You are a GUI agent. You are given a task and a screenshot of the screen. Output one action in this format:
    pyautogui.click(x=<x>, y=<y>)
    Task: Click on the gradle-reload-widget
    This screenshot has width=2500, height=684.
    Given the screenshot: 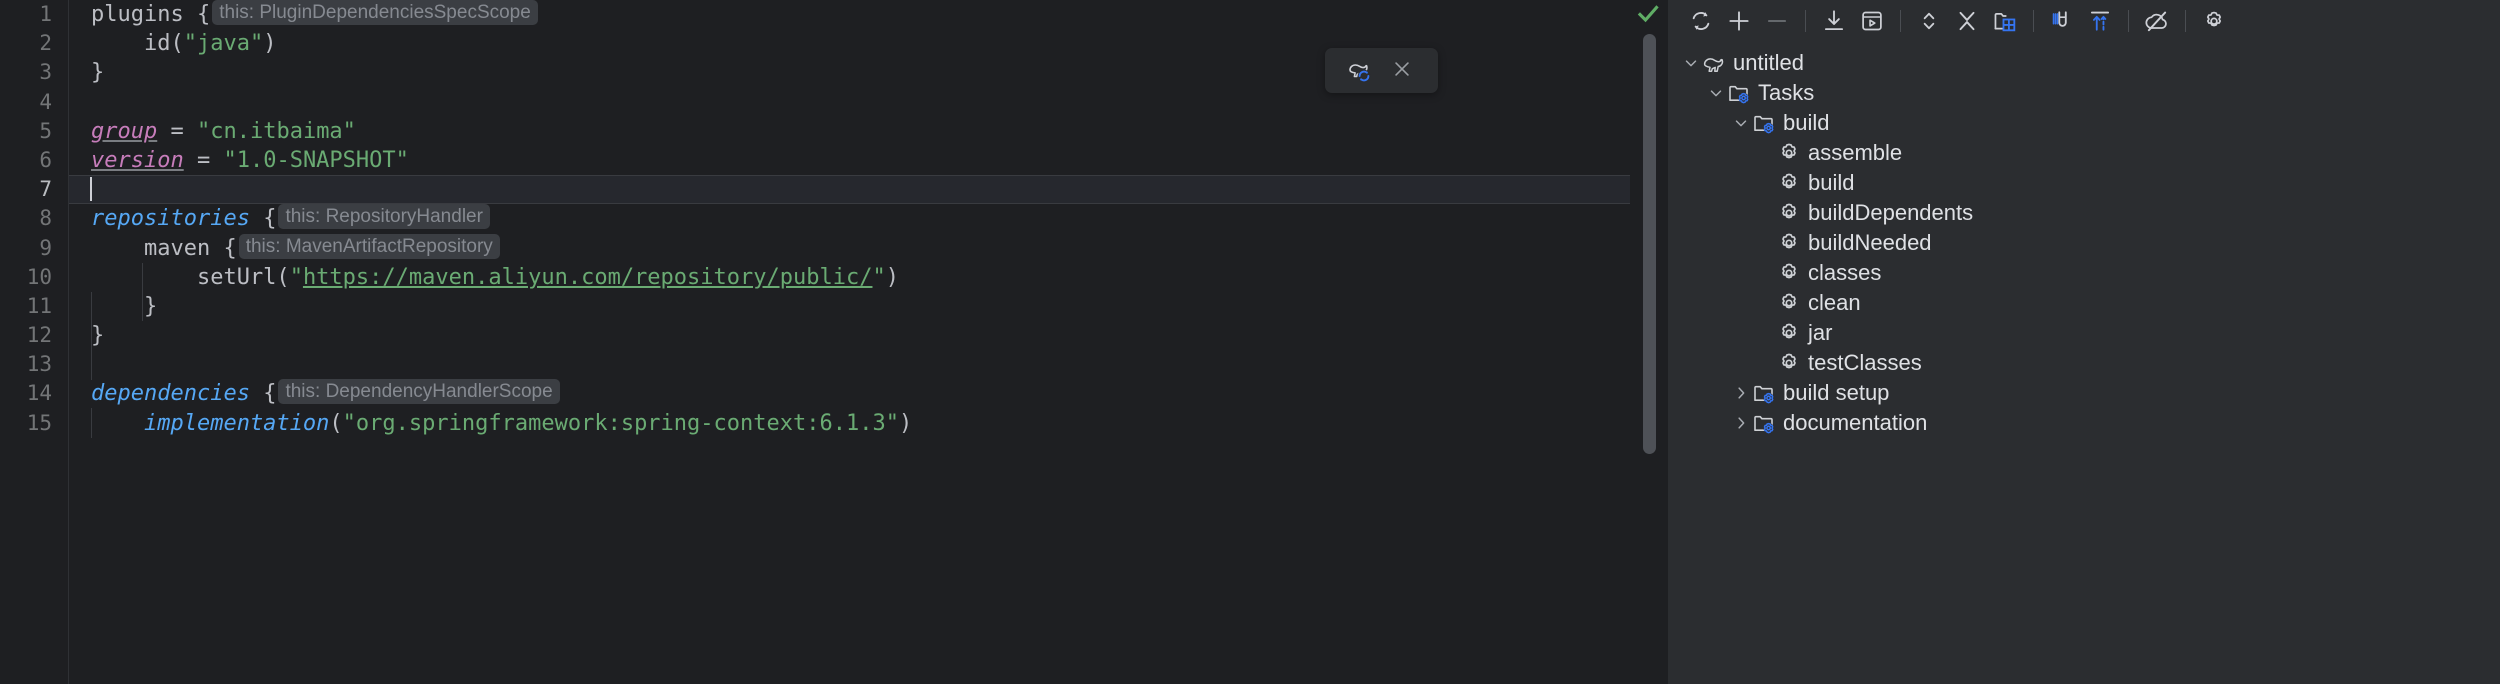 What is the action you would take?
    pyautogui.click(x=1381, y=70)
    